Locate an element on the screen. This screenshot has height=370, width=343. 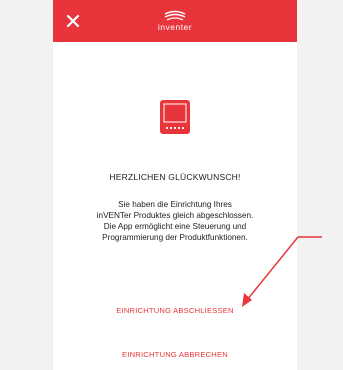
inventer-logo-icon: inventer is located at coordinates (175, 22).